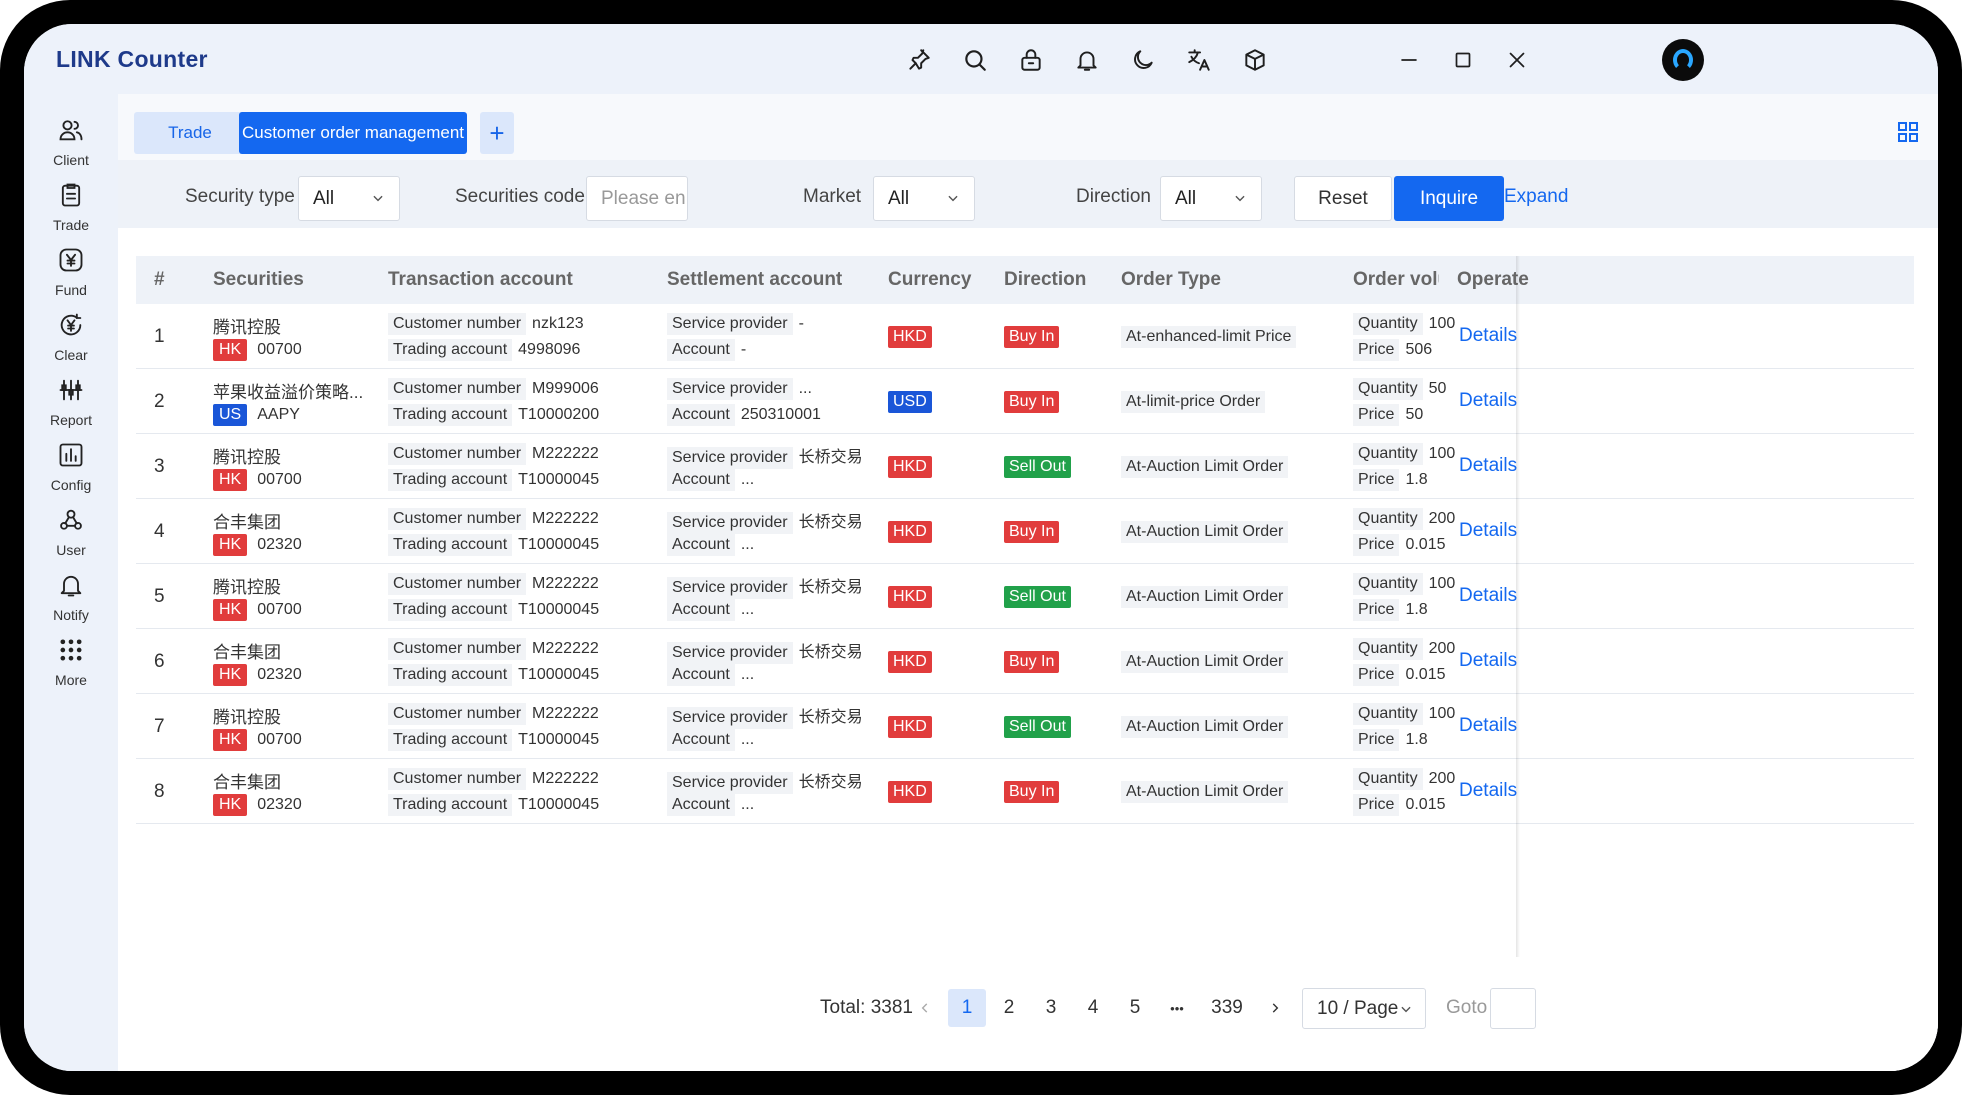 The height and width of the screenshot is (1095, 1962). Describe the element at coordinates (637, 198) in the screenshot. I see `securities-code-input: Please en` at that location.